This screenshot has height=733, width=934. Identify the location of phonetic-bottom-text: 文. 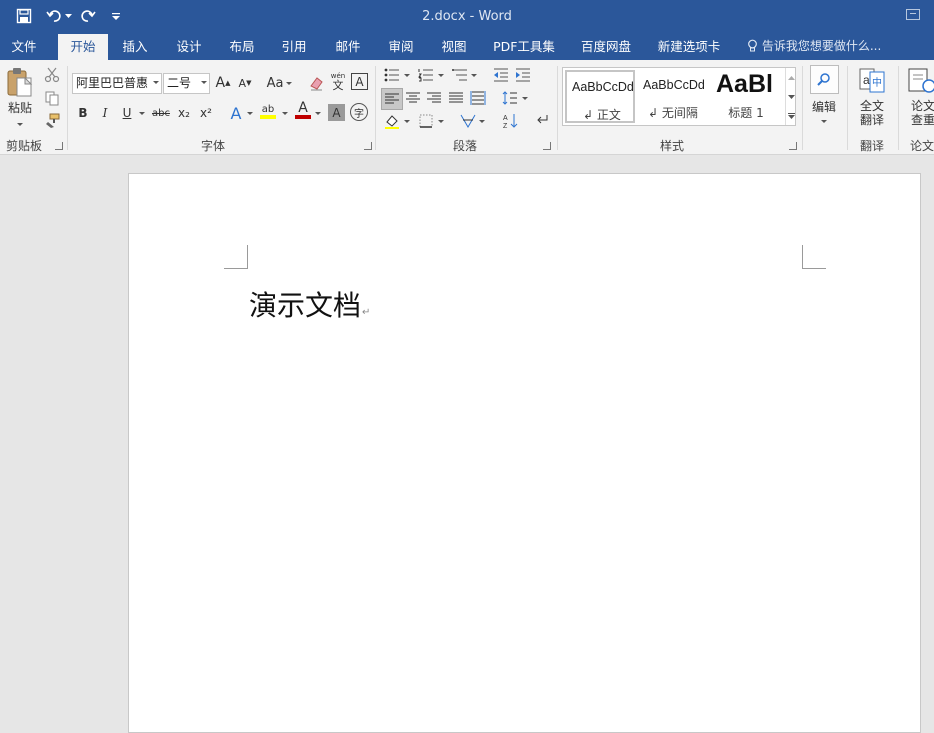
(338, 85).